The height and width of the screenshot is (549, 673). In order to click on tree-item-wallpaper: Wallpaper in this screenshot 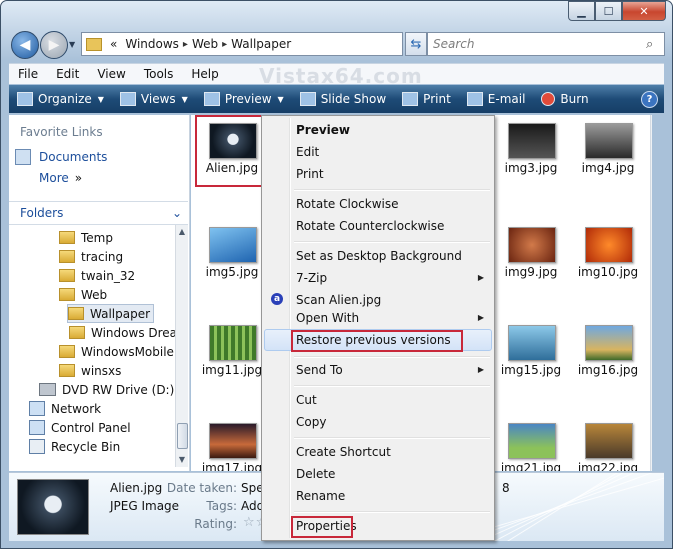, I will do `click(111, 313)`.